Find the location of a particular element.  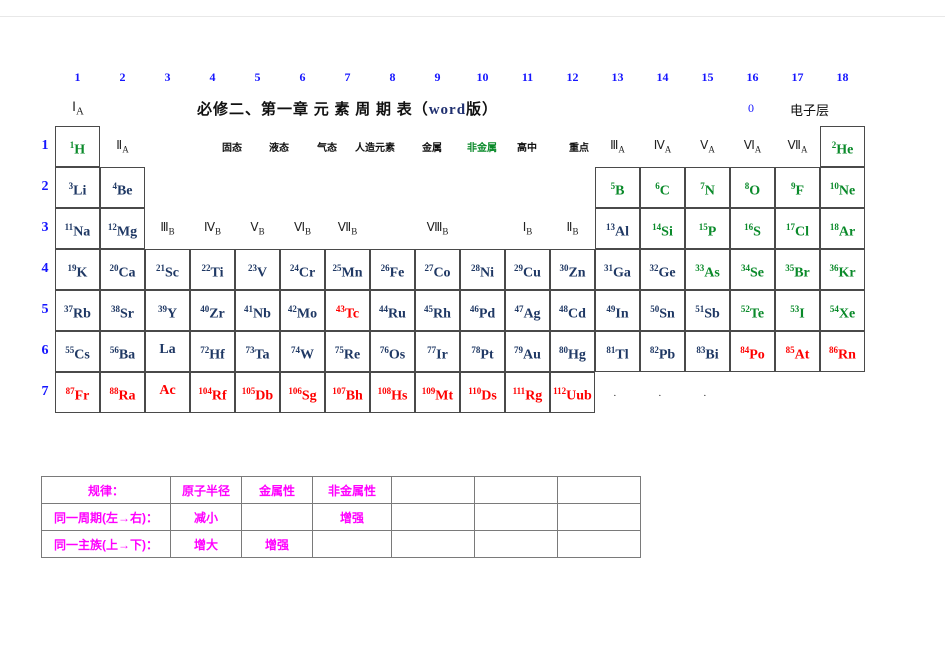

element-cell-O: 8O is located at coordinates (752, 187).